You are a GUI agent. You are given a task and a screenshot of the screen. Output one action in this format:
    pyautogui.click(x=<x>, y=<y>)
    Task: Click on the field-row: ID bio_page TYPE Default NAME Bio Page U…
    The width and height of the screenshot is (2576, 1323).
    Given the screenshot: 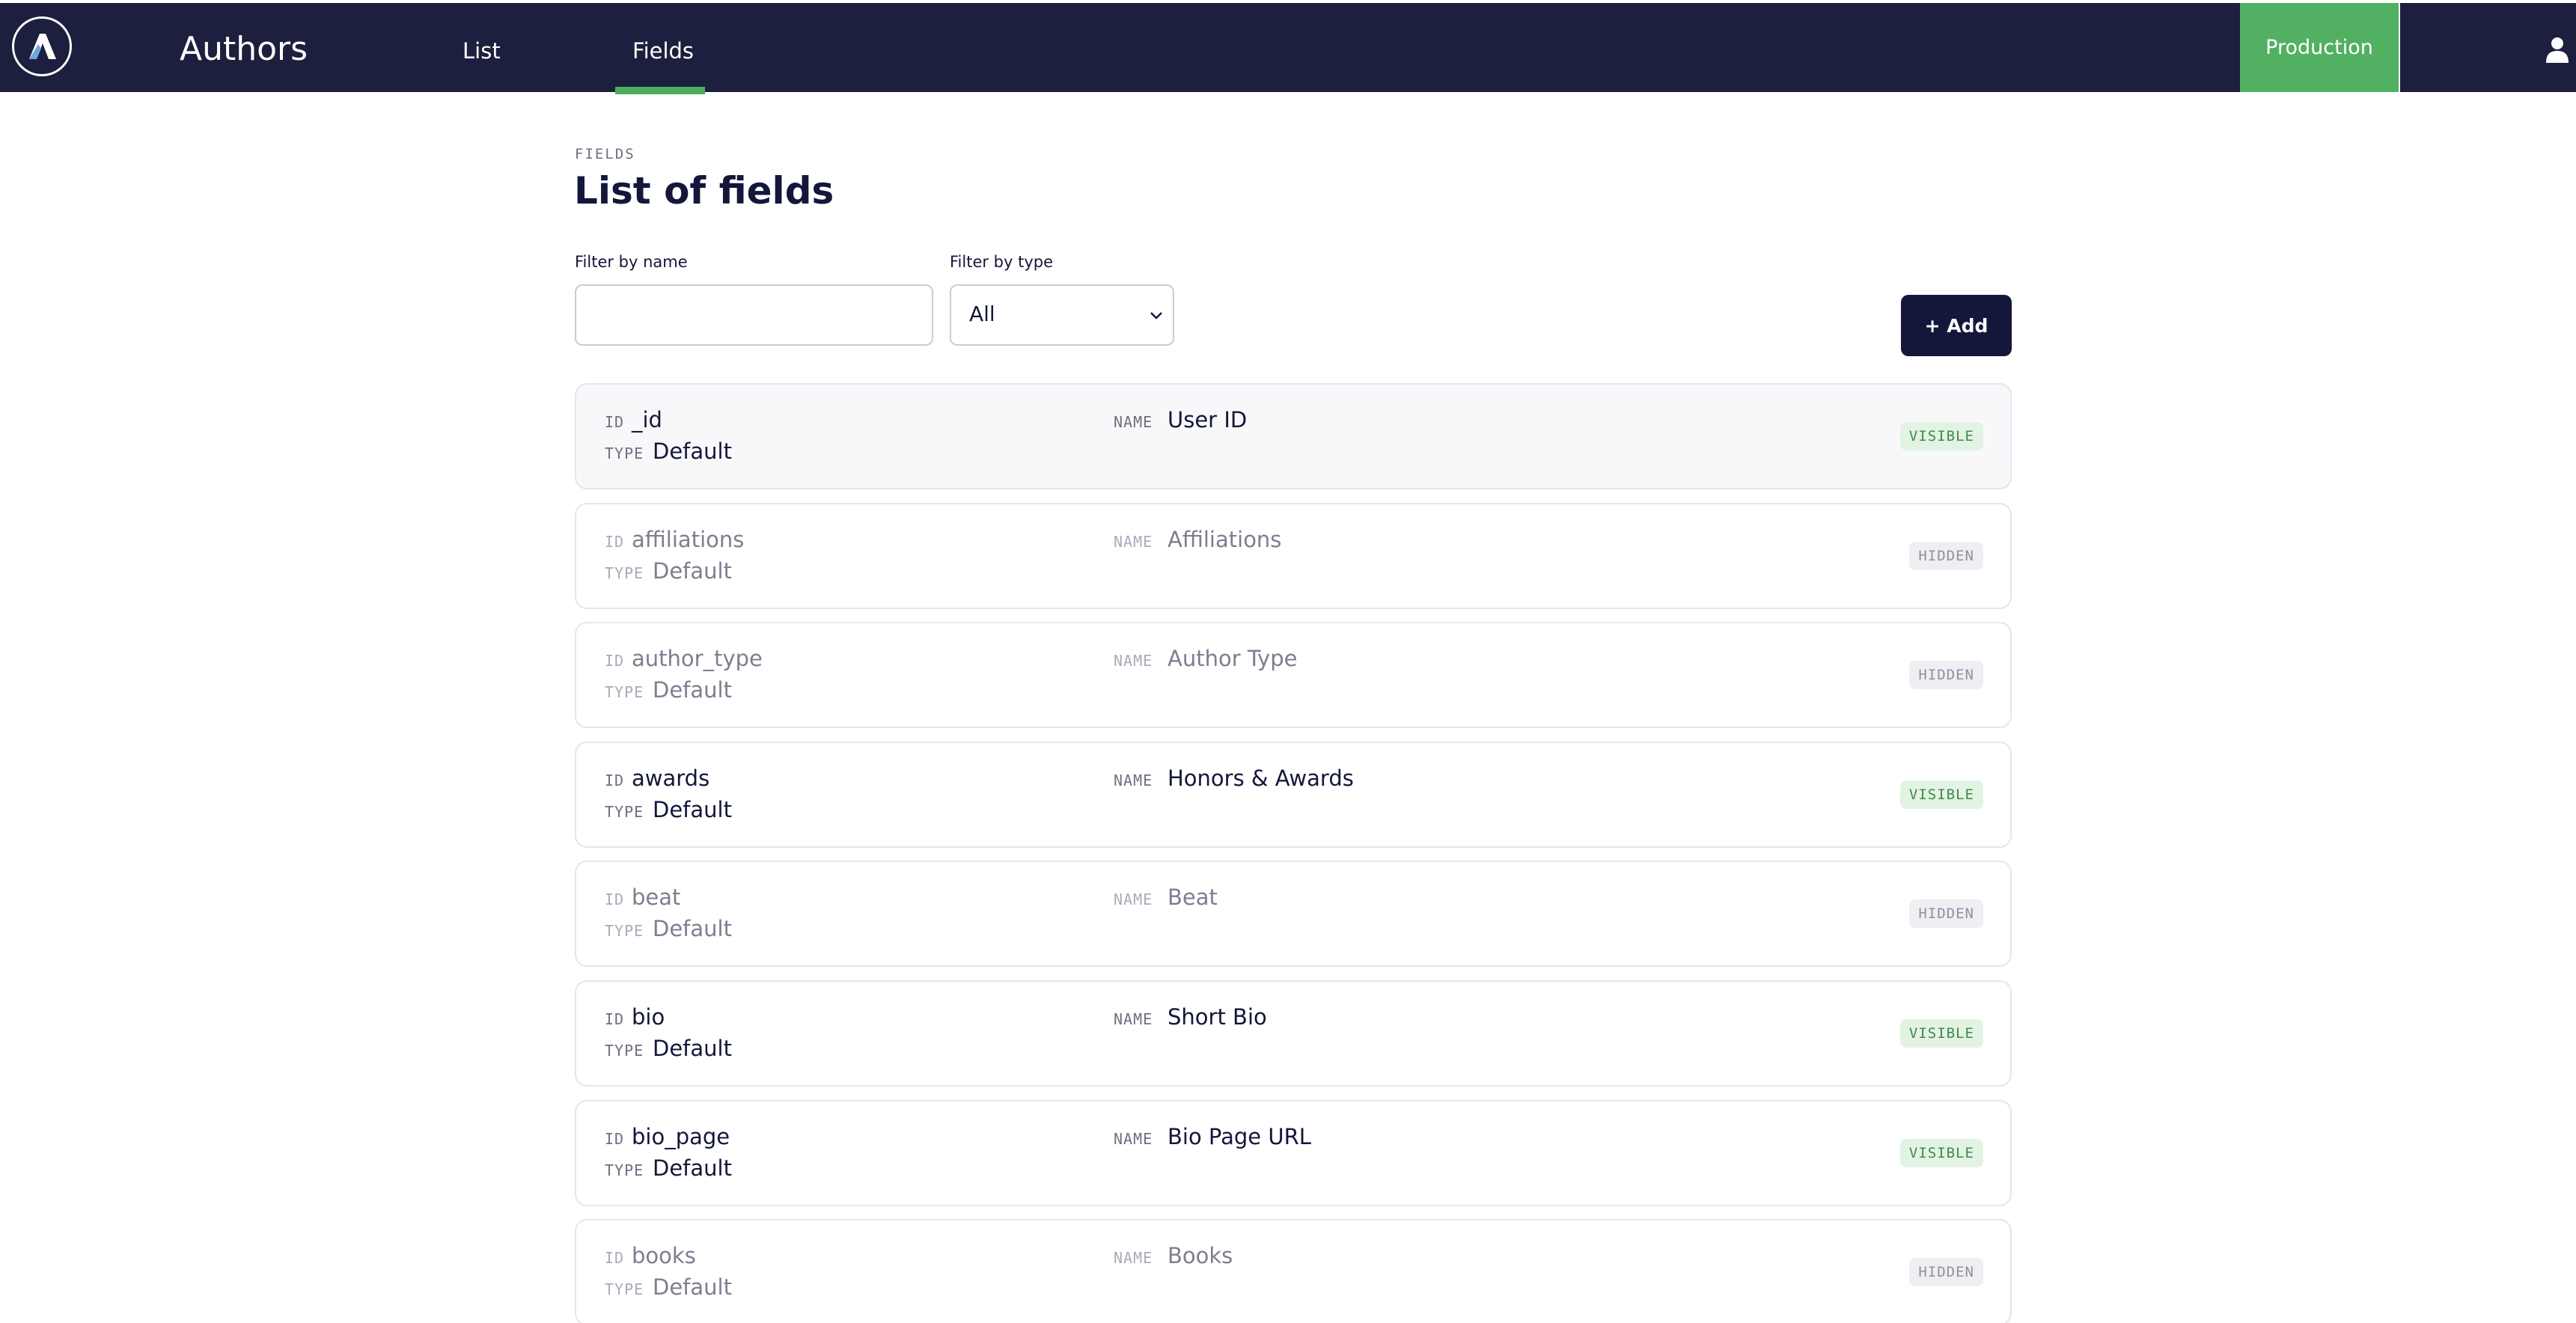 What is the action you would take?
    pyautogui.click(x=1293, y=1153)
    